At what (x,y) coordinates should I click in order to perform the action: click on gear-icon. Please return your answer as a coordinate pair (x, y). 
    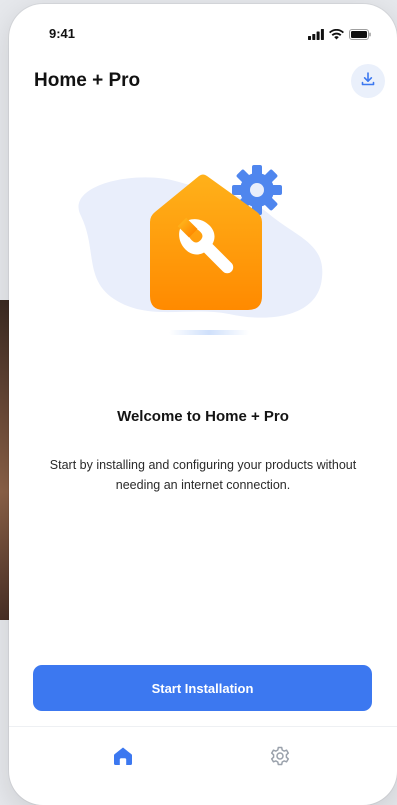
    Looking at the image, I should click on (280, 758).